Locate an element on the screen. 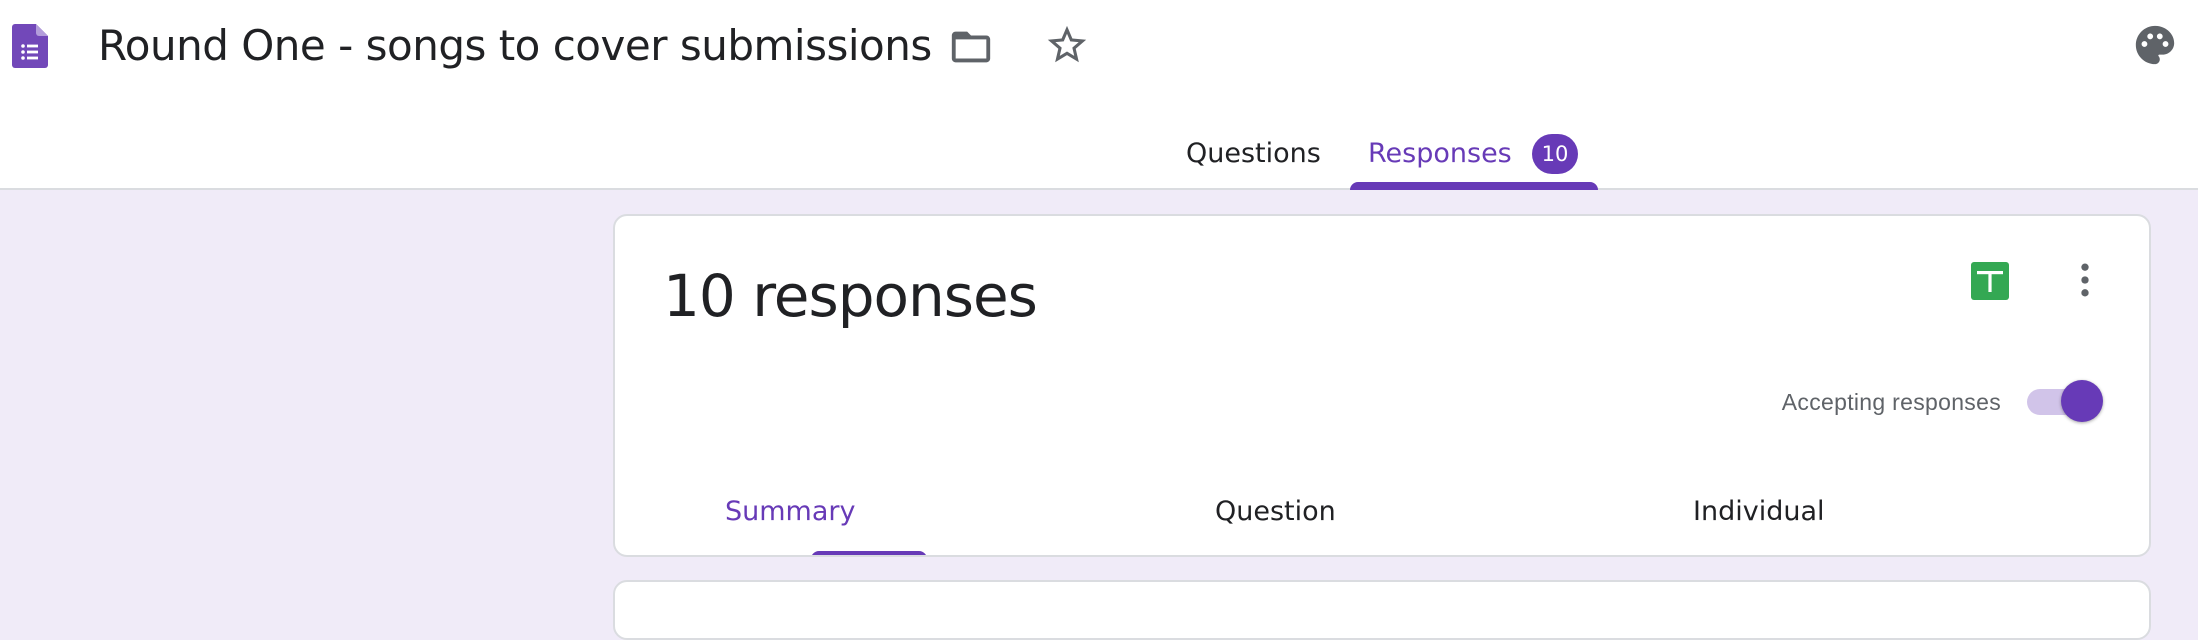  subtab-summary: Summary is located at coordinates (790, 512).